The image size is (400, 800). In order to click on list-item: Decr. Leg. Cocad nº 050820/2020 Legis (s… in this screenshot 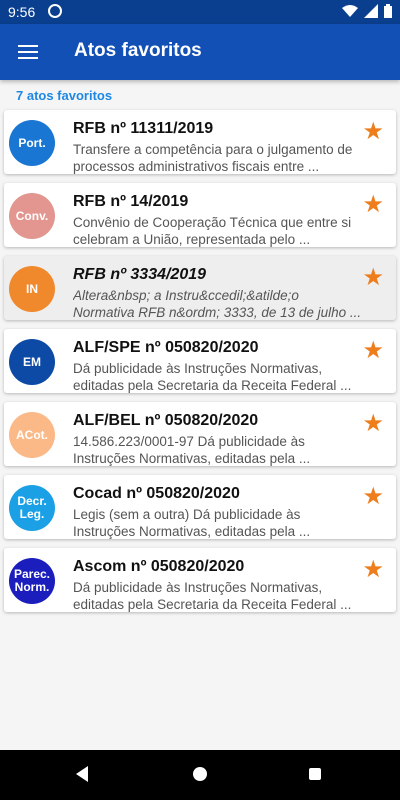, I will do `click(200, 507)`.